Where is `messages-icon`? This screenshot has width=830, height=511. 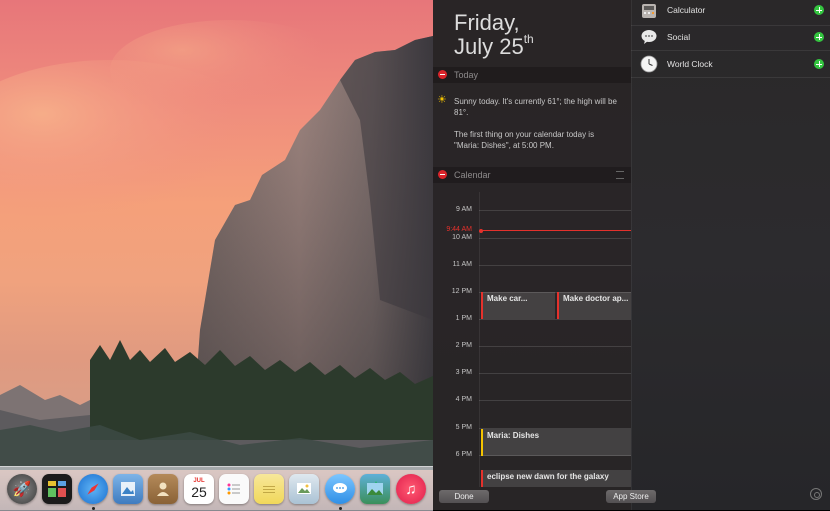
messages-icon is located at coordinates (340, 489).